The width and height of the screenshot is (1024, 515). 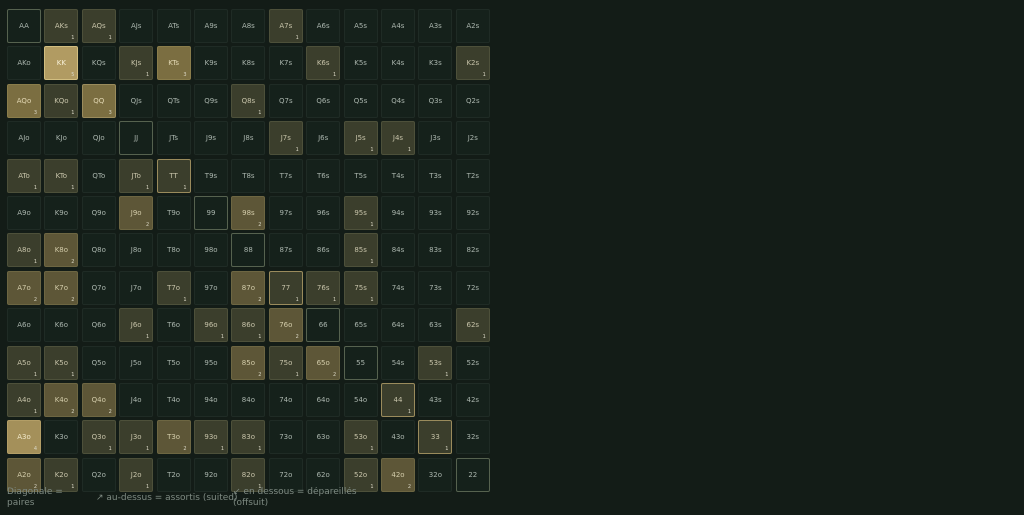 What do you see at coordinates (360, 26) in the screenshot?
I see `hand-cell-A5s: A5s` at bounding box center [360, 26].